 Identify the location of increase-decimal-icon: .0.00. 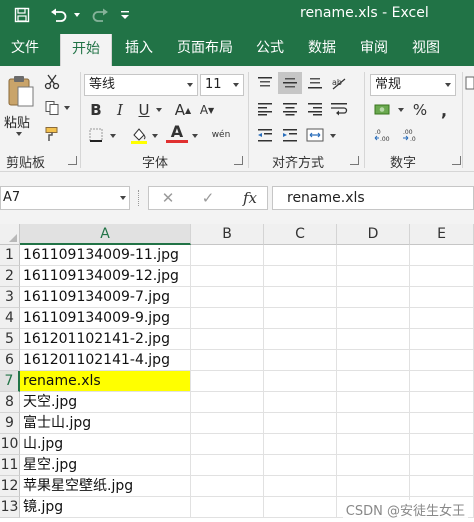
(384, 135).